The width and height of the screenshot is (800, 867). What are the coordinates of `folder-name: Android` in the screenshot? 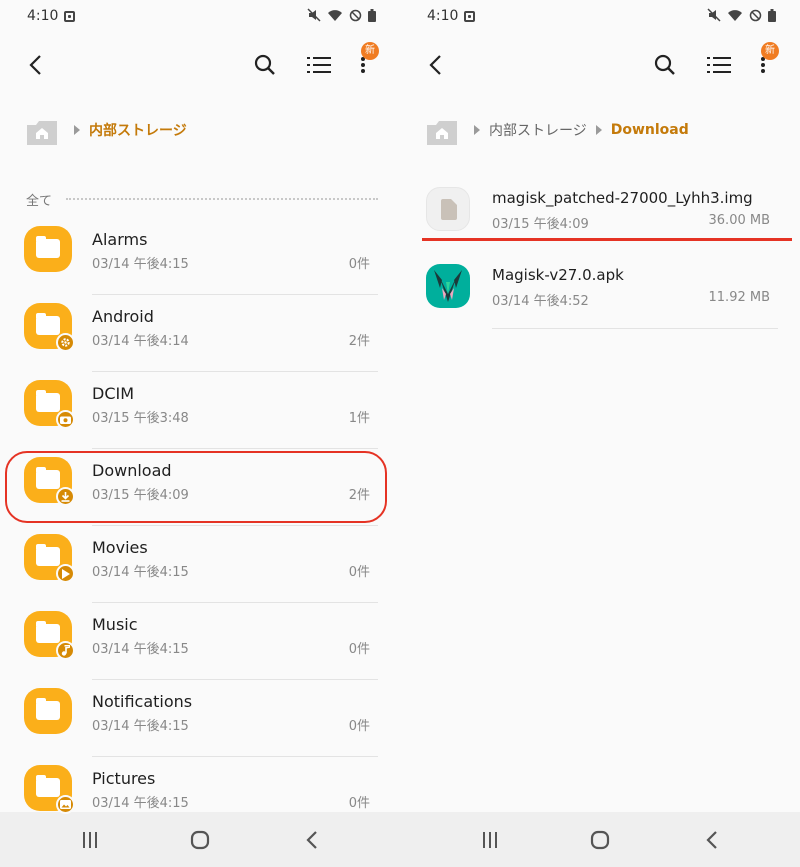 It's located at (123, 316).